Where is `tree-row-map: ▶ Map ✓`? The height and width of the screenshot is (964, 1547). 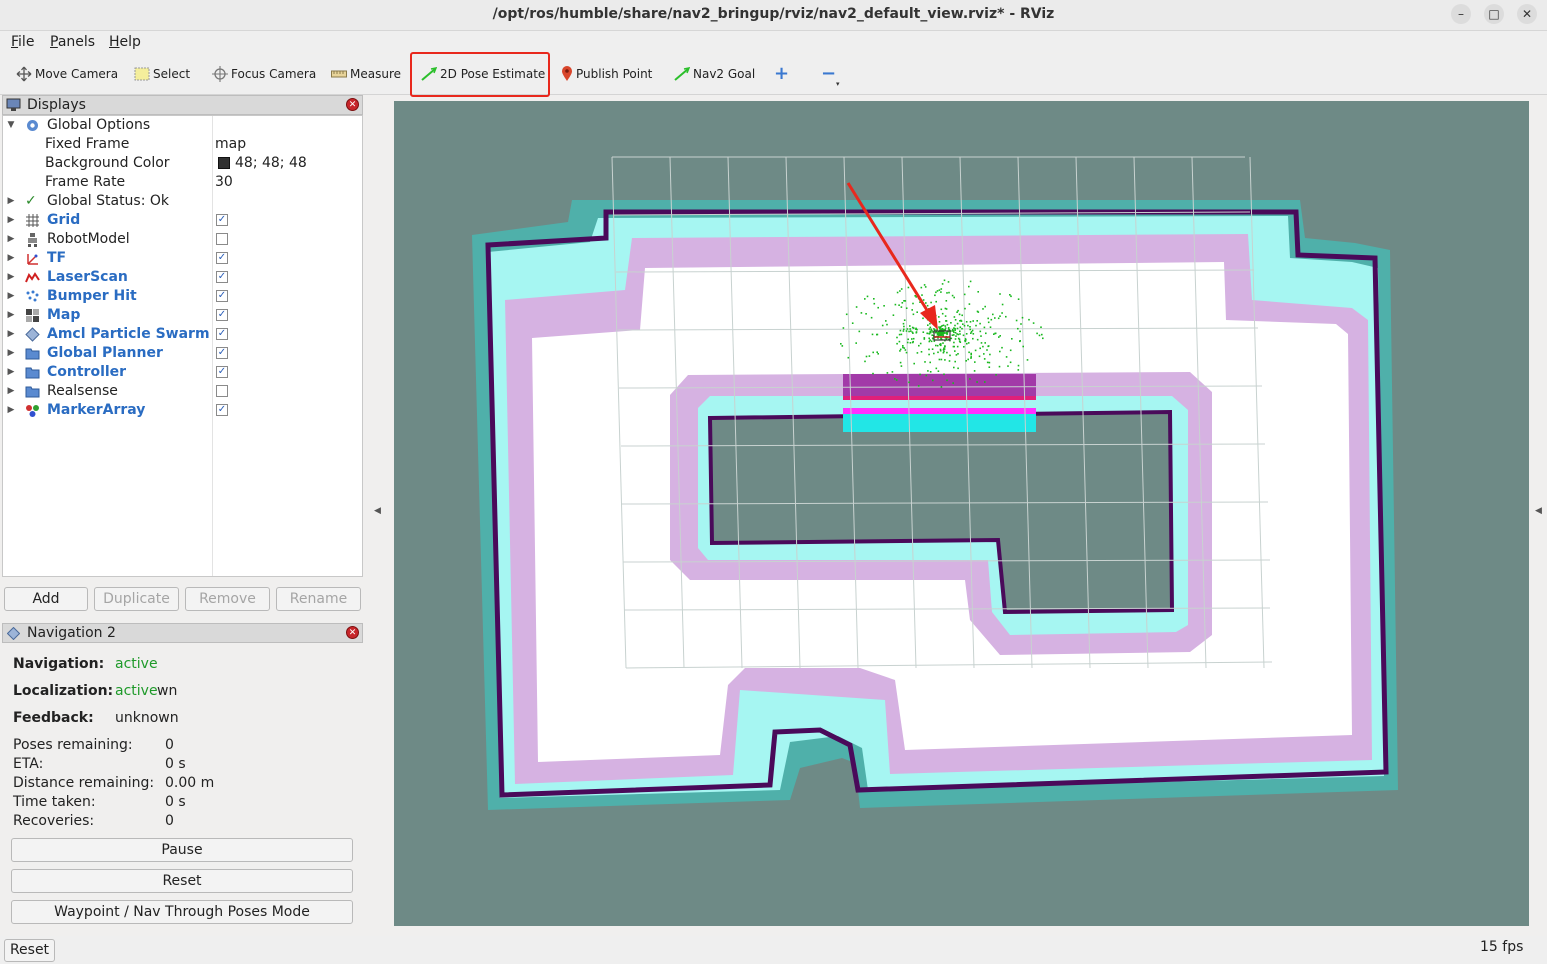 tree-row-map: ▶ Map ✓ is located at coordinates (181, 315).